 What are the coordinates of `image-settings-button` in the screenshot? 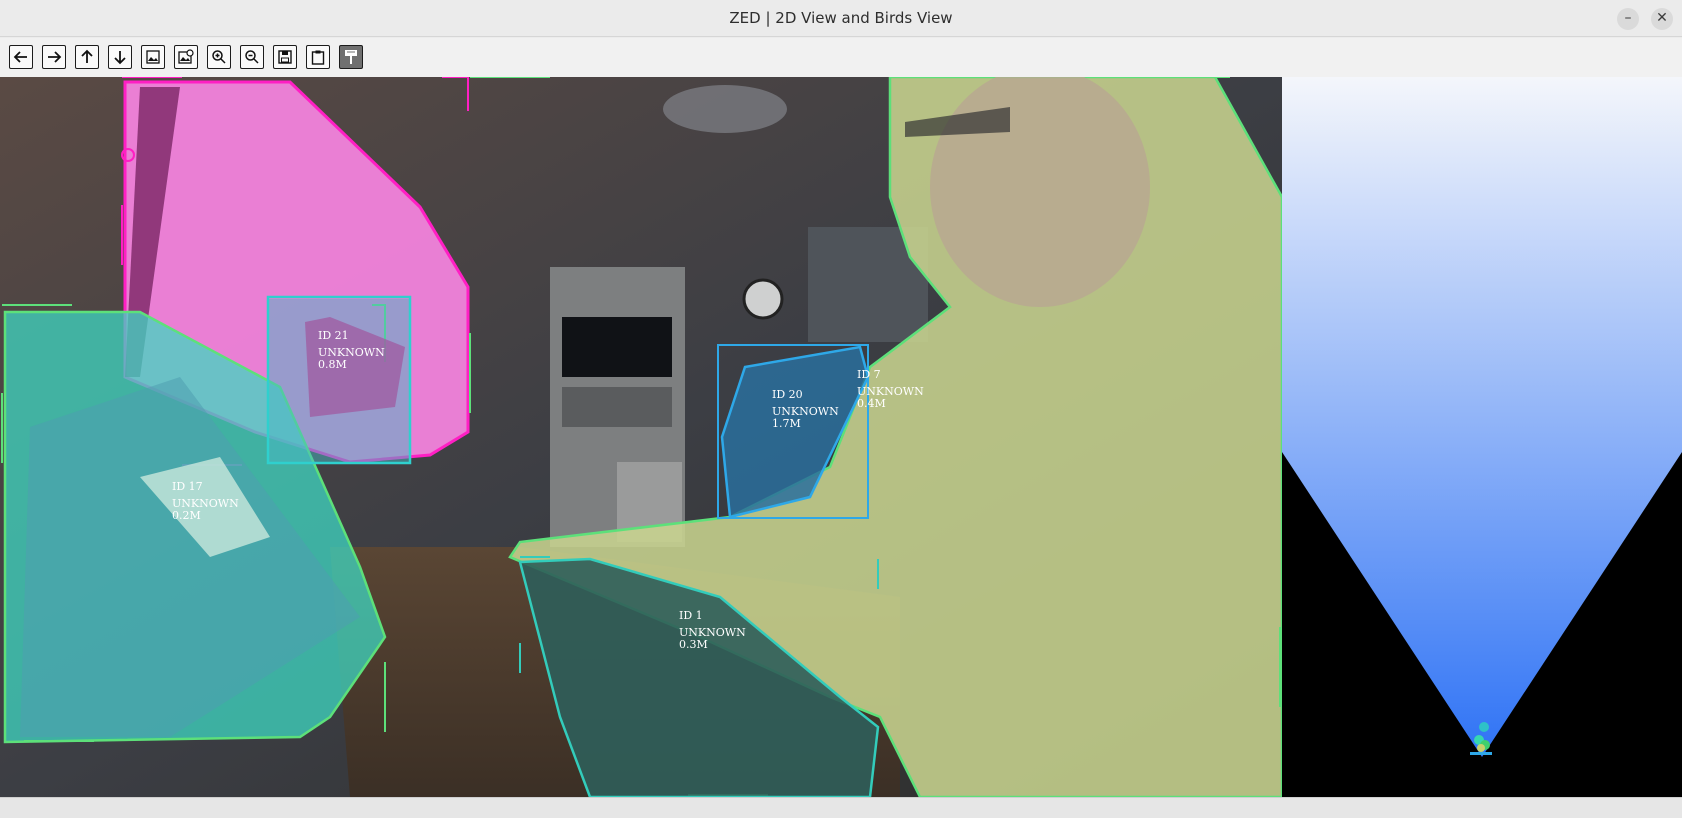 It's located at (186, 57).